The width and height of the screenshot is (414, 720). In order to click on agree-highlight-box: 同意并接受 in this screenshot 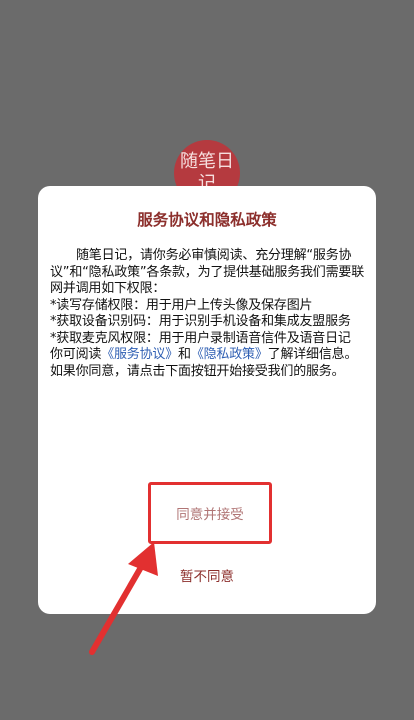, I will do `click(210, 513)`.